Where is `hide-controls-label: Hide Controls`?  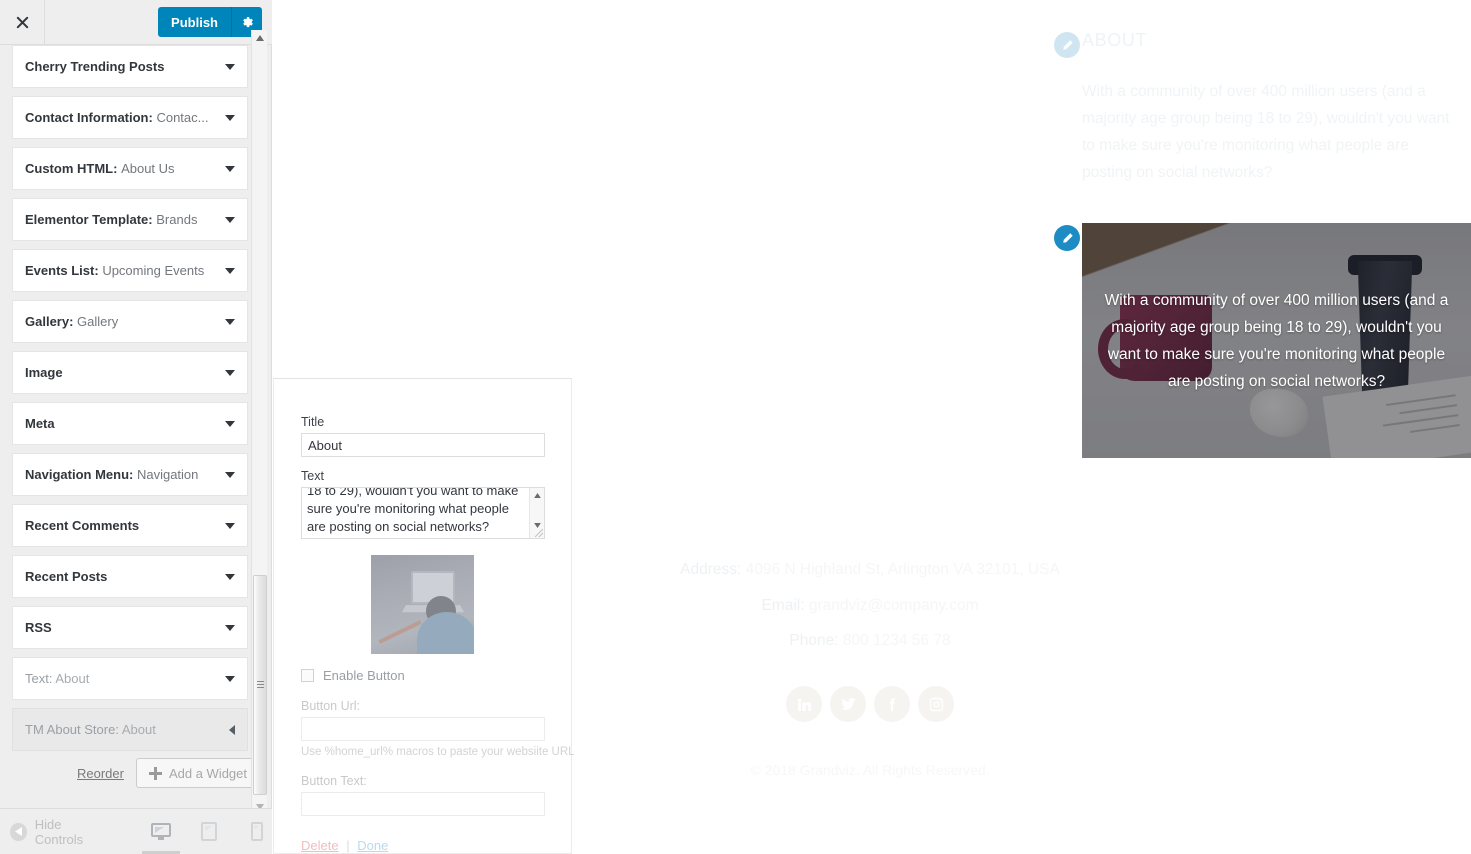 hide-controls-label: Hide Controls is located at coordinates (59, 831).